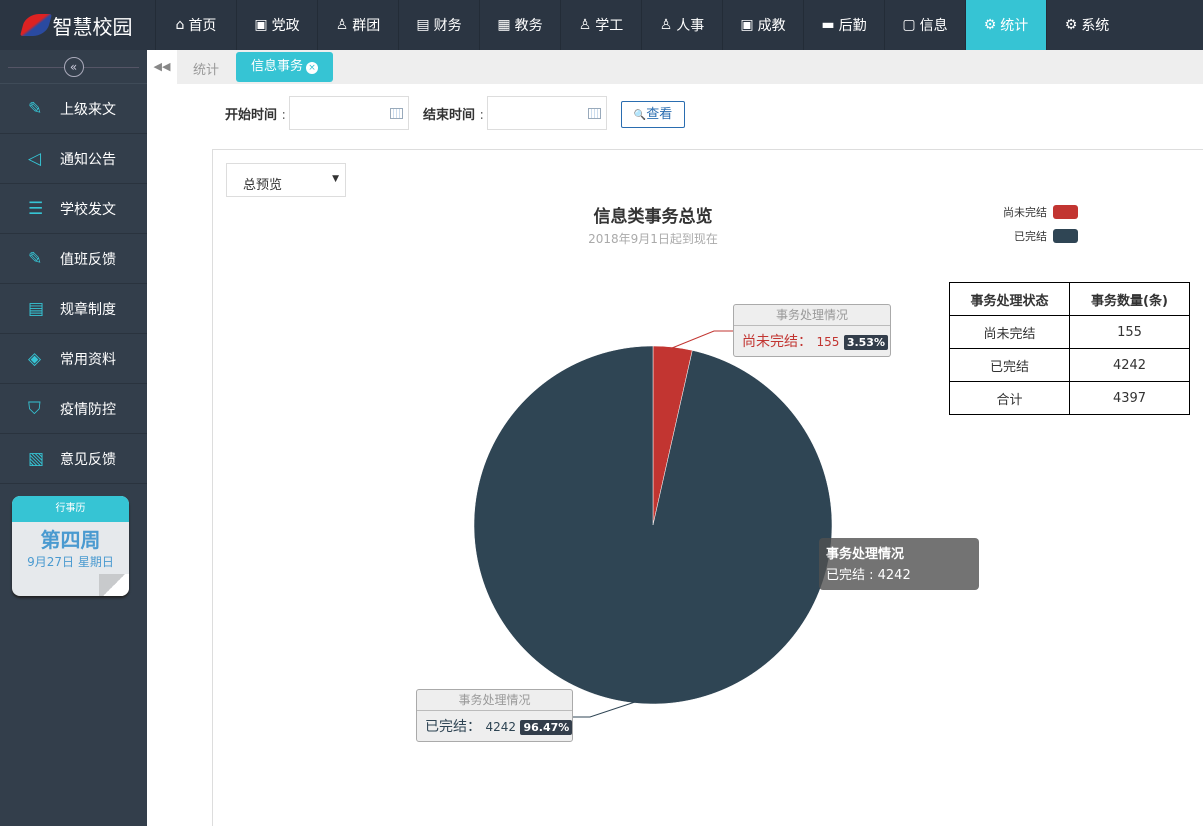  I want to click on table-row: 合计 4397, so click(1069, 398).